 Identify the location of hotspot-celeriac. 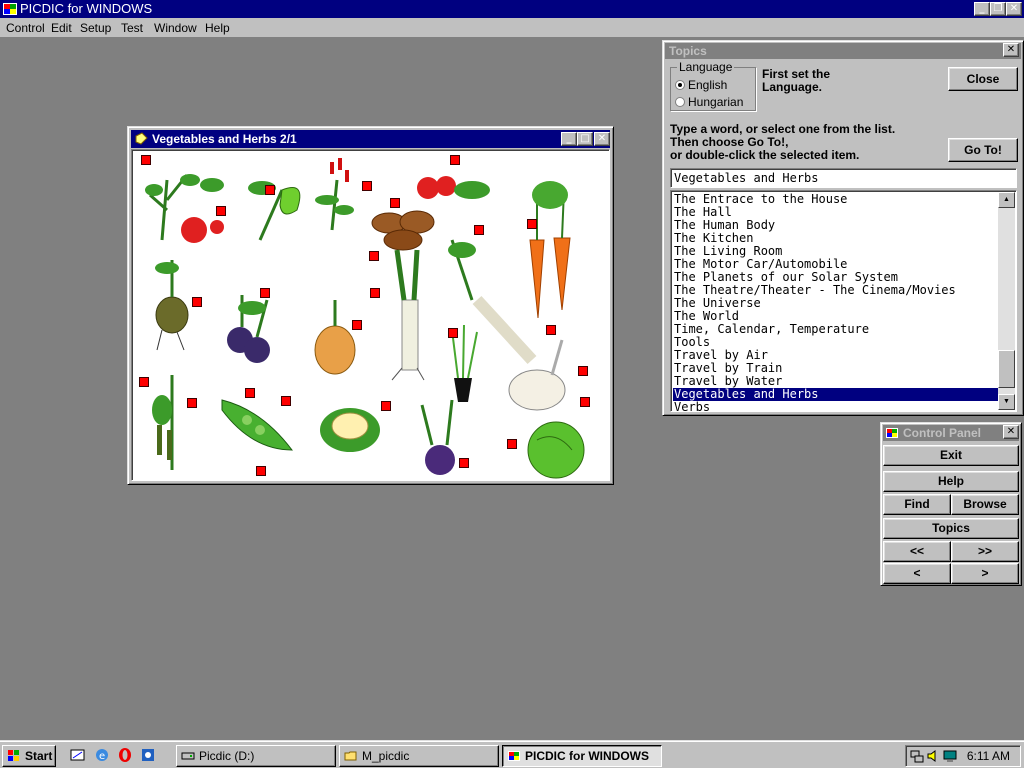
(197, 302).